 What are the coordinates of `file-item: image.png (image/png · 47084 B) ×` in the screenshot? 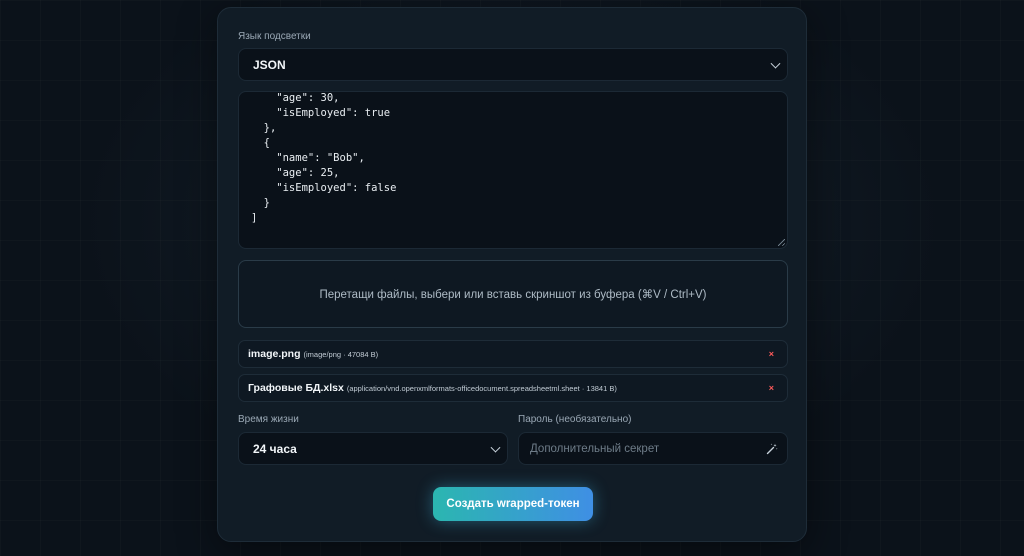 It's located at (513, 354).